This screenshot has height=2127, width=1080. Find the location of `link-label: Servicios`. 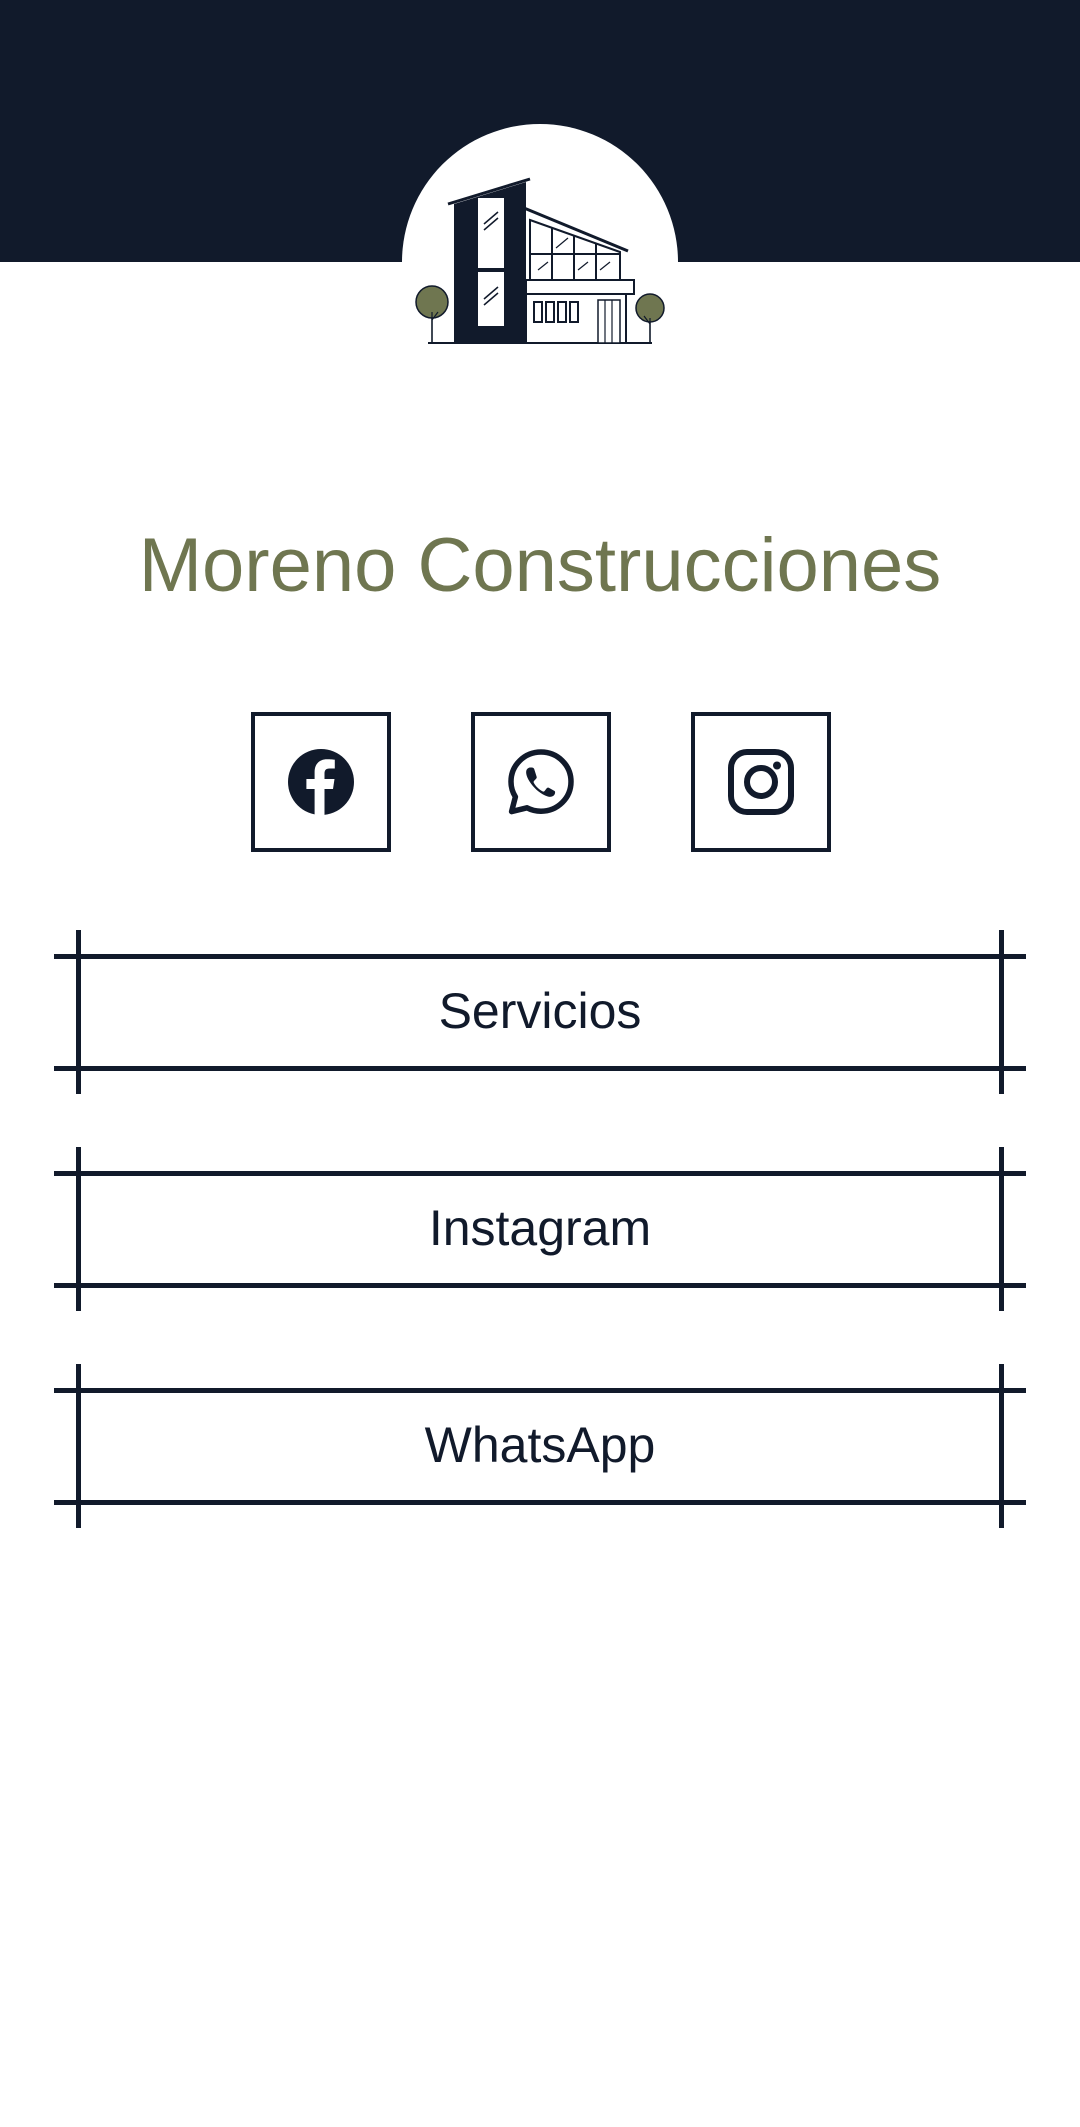

link-label: Servicios is located at coordinates (540, 1011).